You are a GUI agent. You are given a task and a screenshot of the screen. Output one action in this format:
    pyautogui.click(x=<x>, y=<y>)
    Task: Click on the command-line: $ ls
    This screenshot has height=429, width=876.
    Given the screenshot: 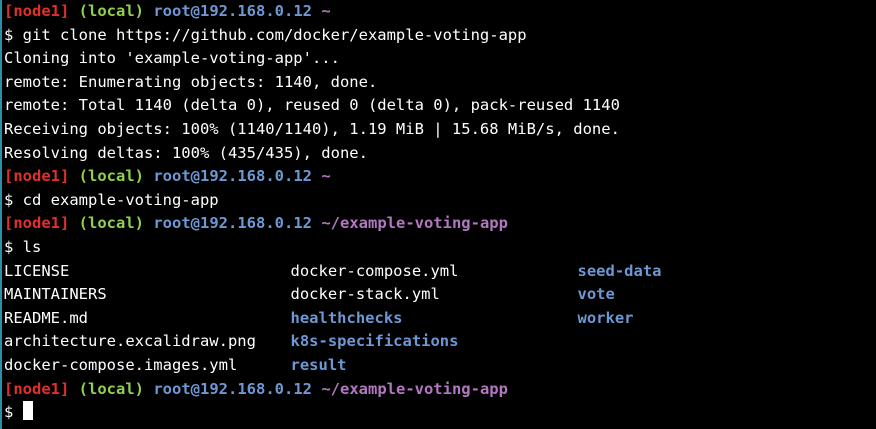 What is the action you would take?
    pyautogui.click(x=23, y=246)
    